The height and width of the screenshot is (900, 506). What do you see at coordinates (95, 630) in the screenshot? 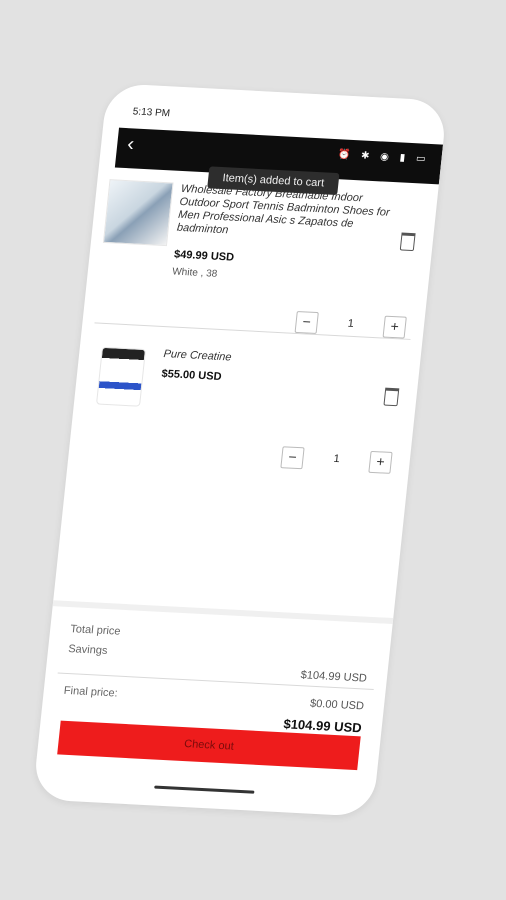
I see `total-price-label: Total price` at bounding box center [95, 630].